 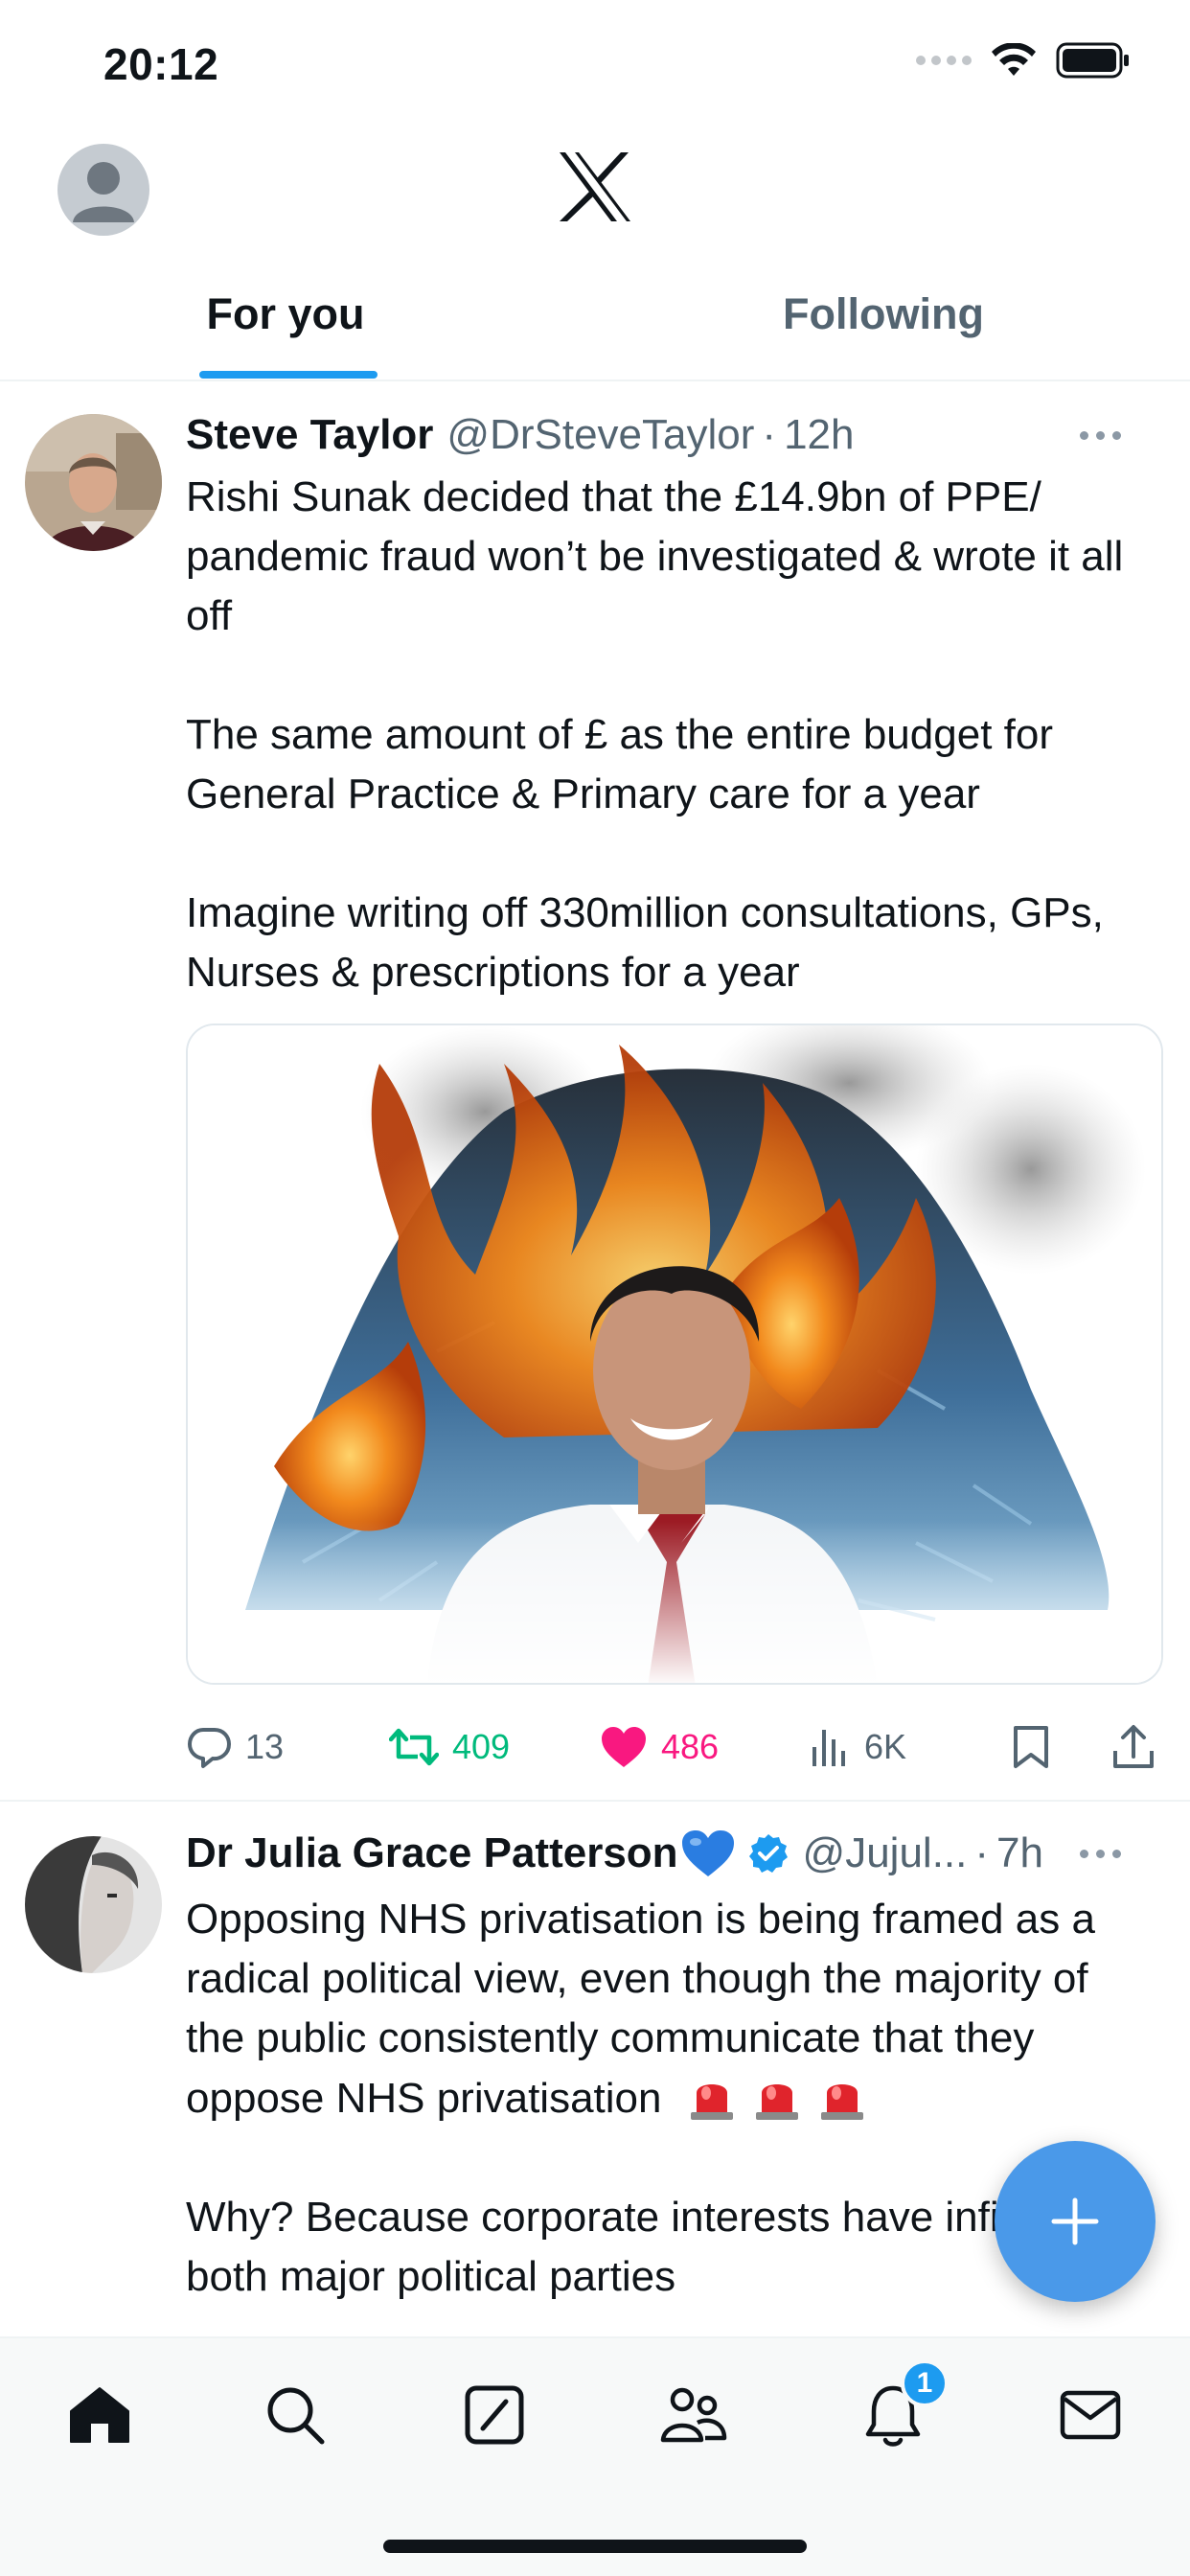 What do you see at coordinates (1019, 1853) in the screenshot?
I see `tweet-time: 7h` at bounding box center [1019, 1853].